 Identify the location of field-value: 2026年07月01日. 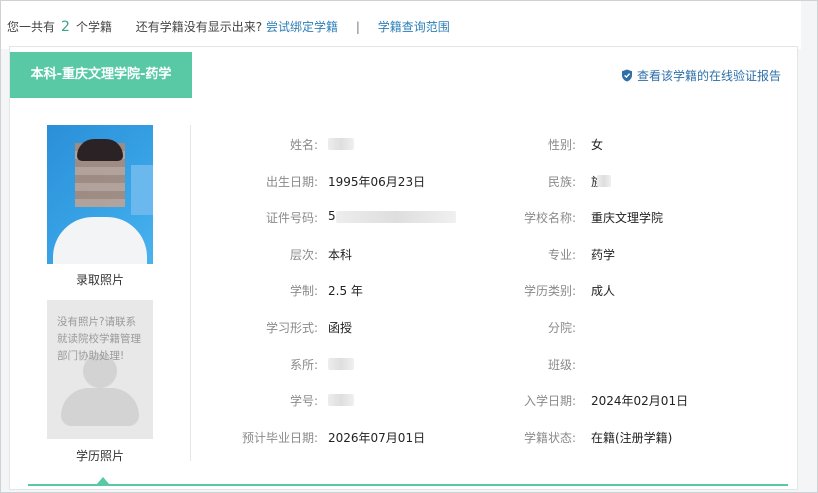
(377, 437).